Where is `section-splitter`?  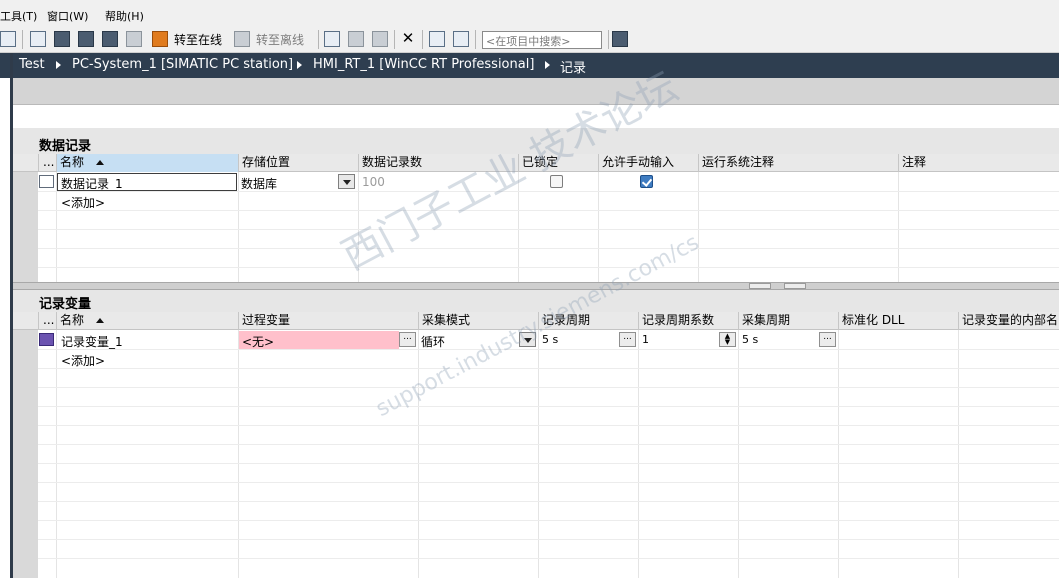
section-splitter is located at coordinates (536, 286).